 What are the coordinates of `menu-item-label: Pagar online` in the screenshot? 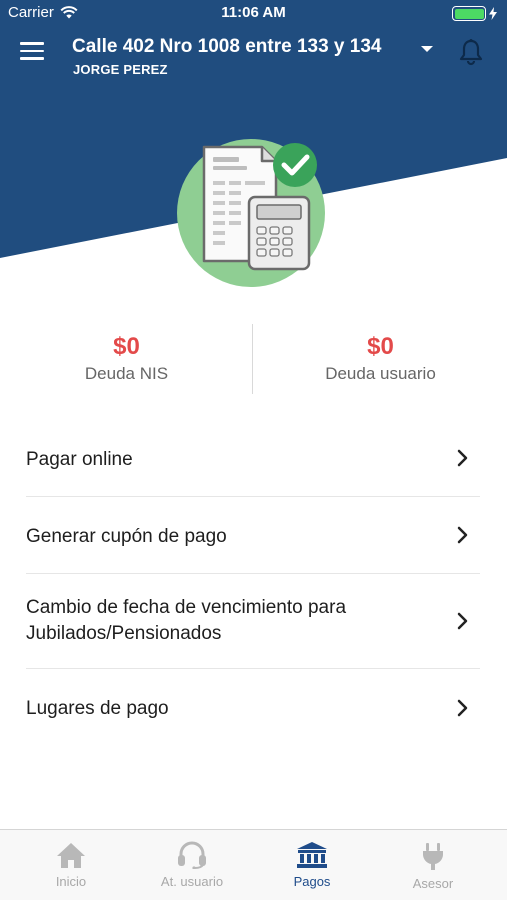 It's located at (79, 459).